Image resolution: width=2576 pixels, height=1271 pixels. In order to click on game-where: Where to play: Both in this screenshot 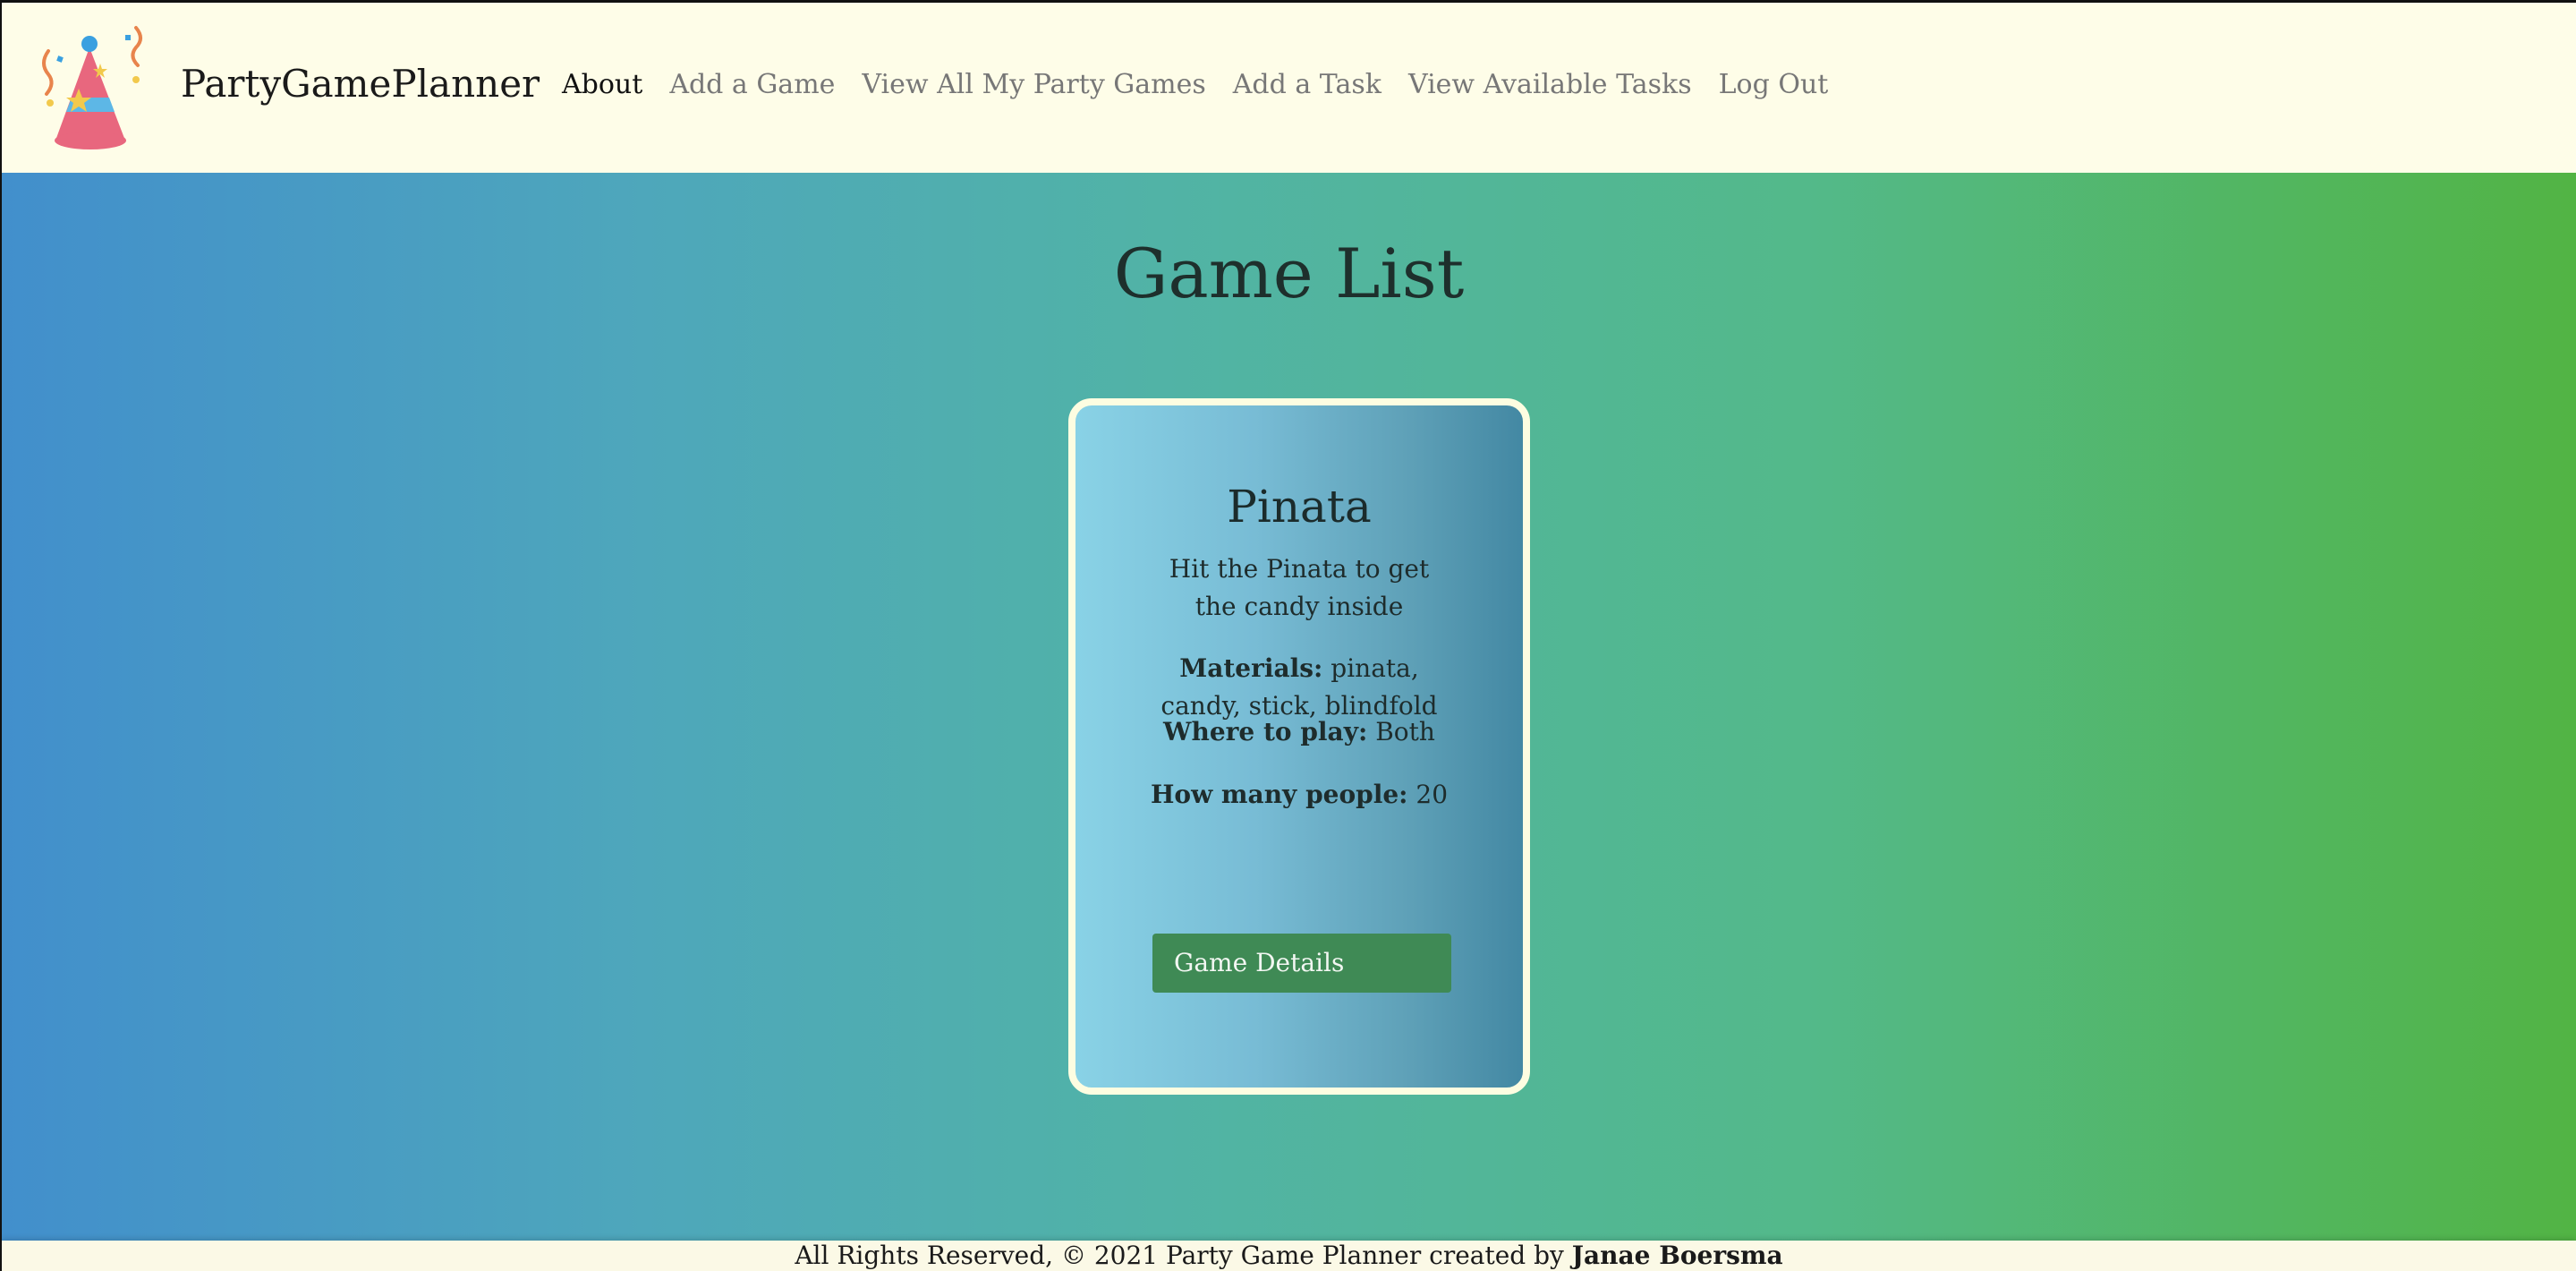, I will do `click(1299, 732)`.